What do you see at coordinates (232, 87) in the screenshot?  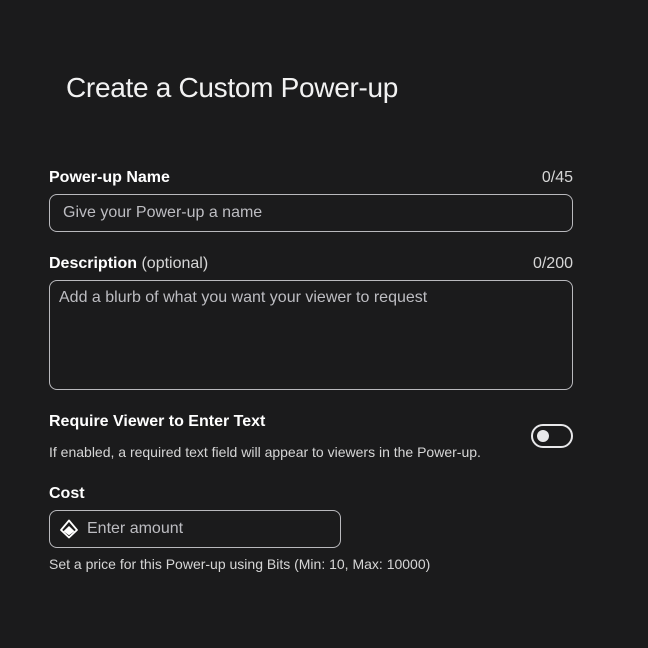 I see `page-title: Create a Custom Power-up` at bounding box center [232, 87].